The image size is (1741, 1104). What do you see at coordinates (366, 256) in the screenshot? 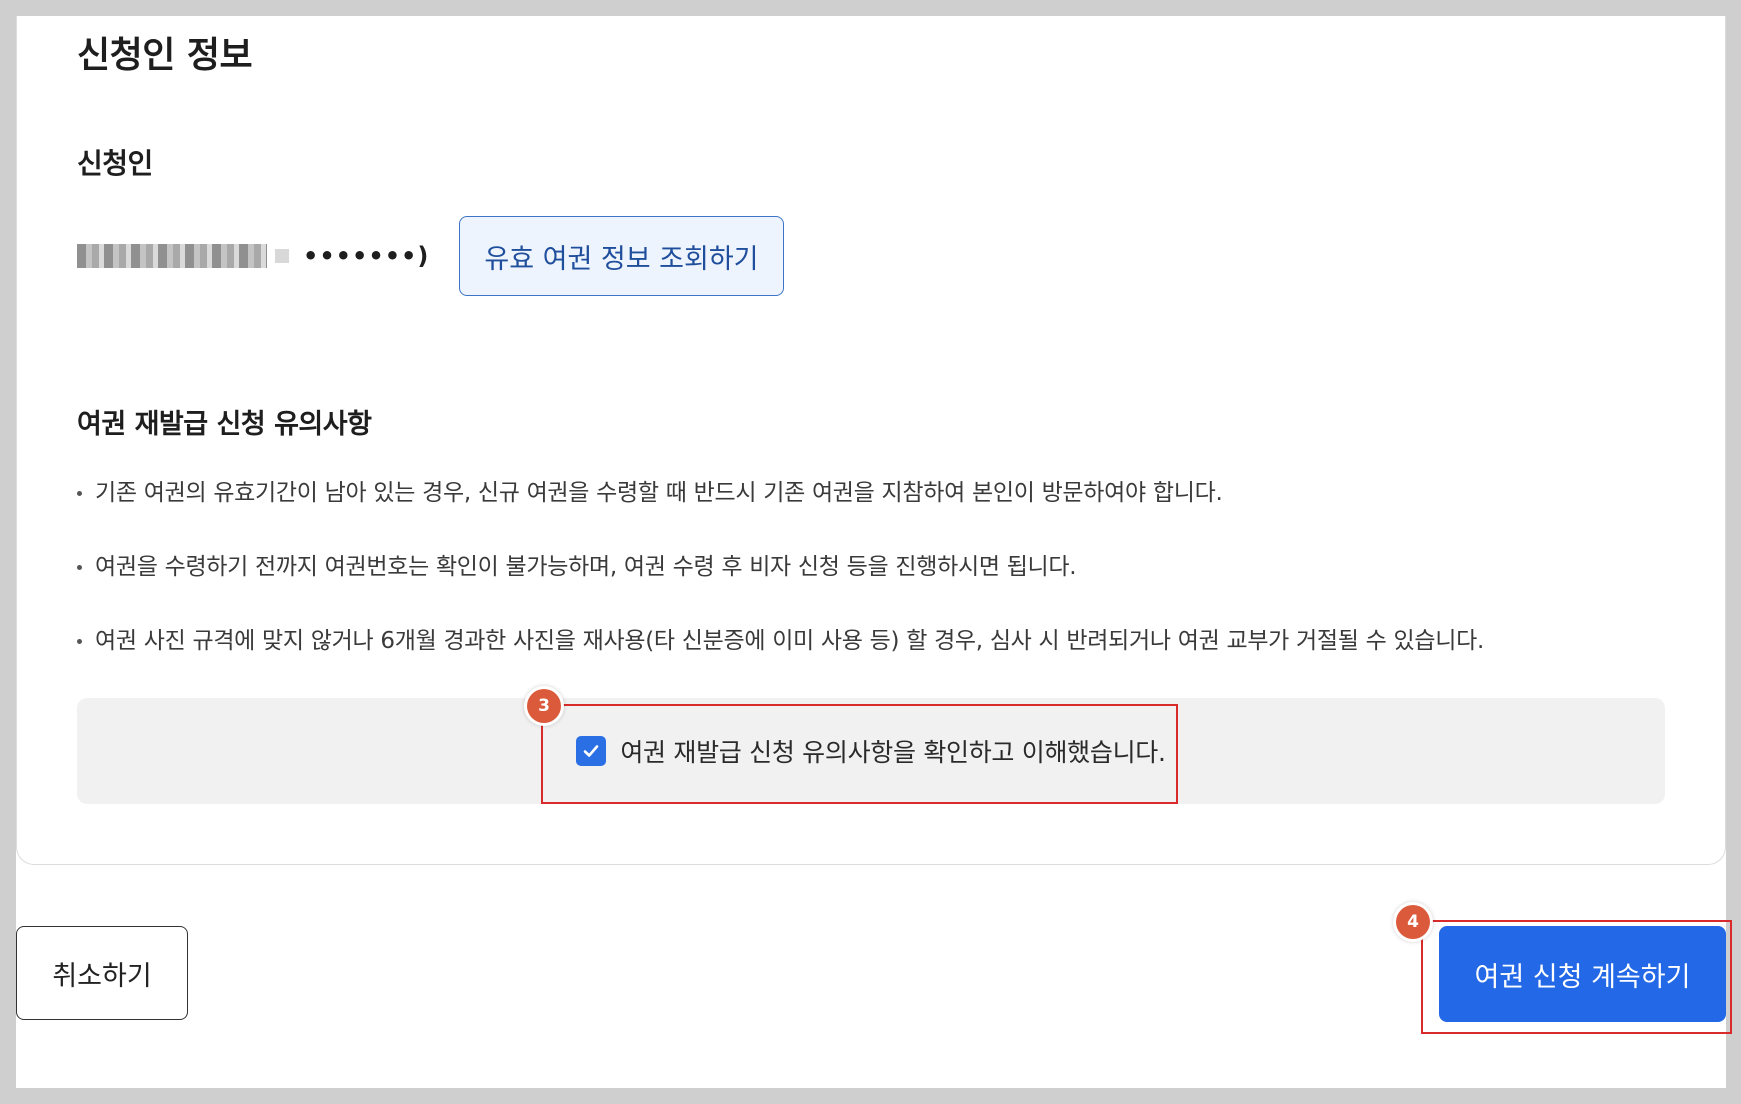
I see `masked-applicant-id: •••••••)` at bounding box center [366, 256].